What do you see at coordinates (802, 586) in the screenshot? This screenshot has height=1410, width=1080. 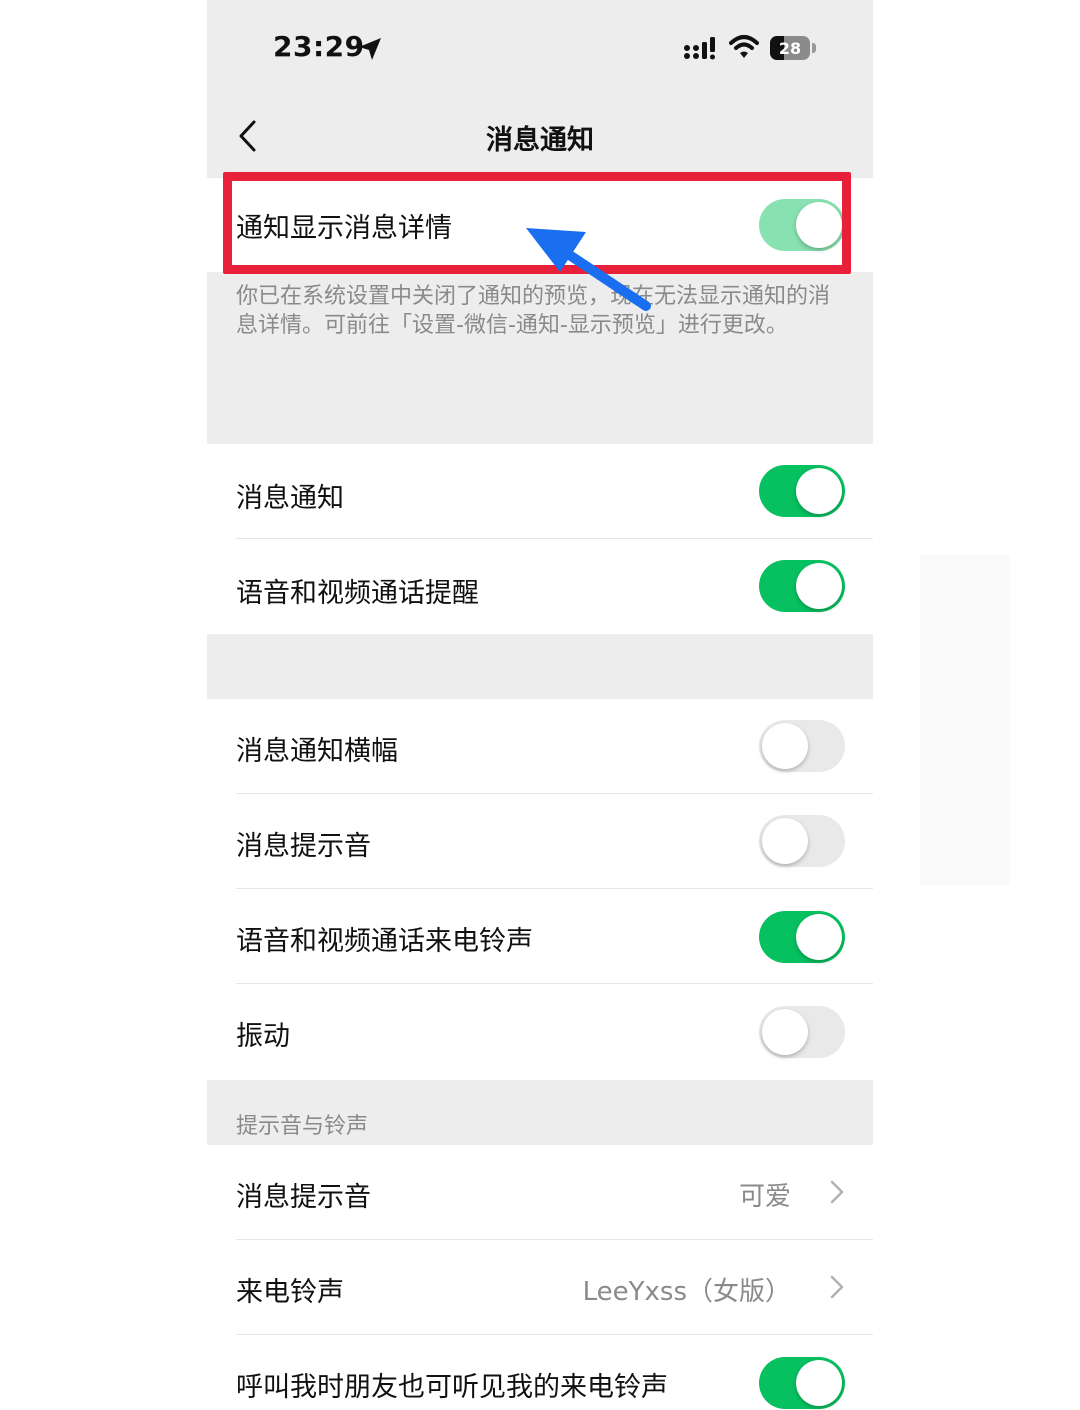 I see `call-alert-toggle` at bounding box center [802, 586].